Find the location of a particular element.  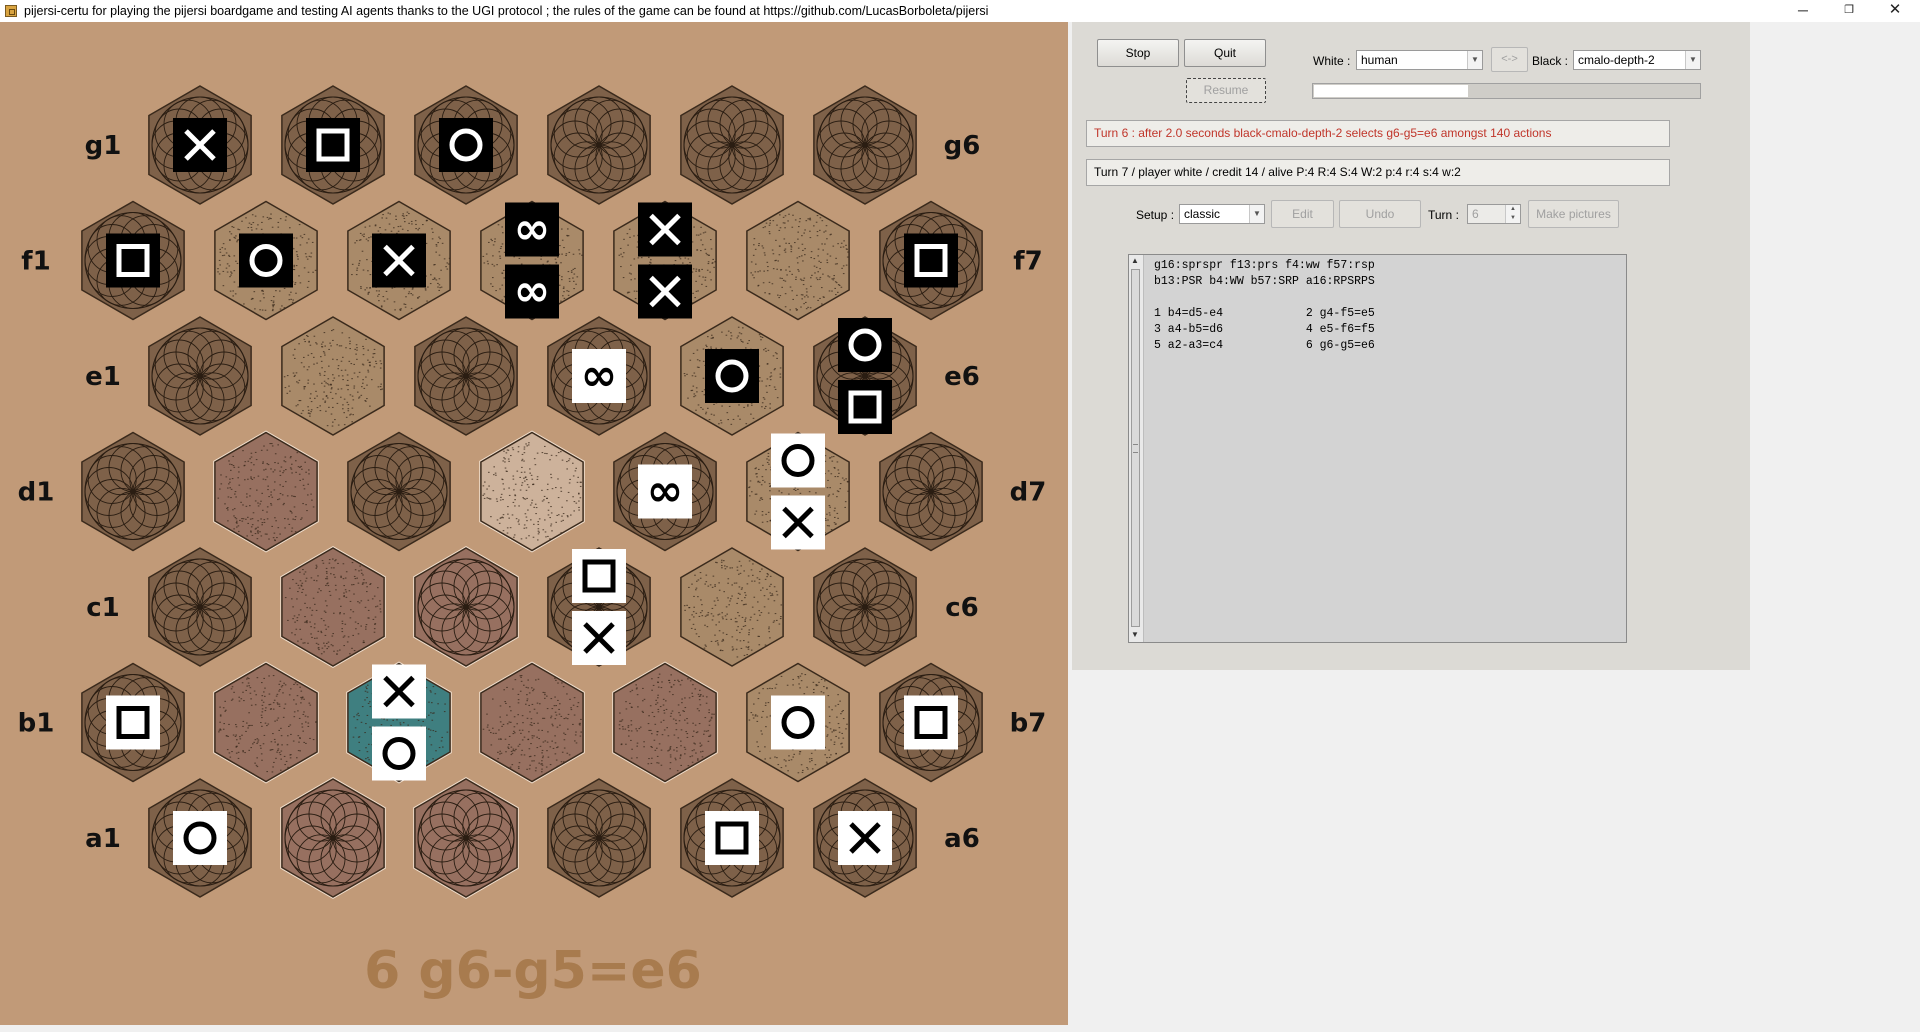

swap-players-button: <-> is located at coordinates (1509, 59).